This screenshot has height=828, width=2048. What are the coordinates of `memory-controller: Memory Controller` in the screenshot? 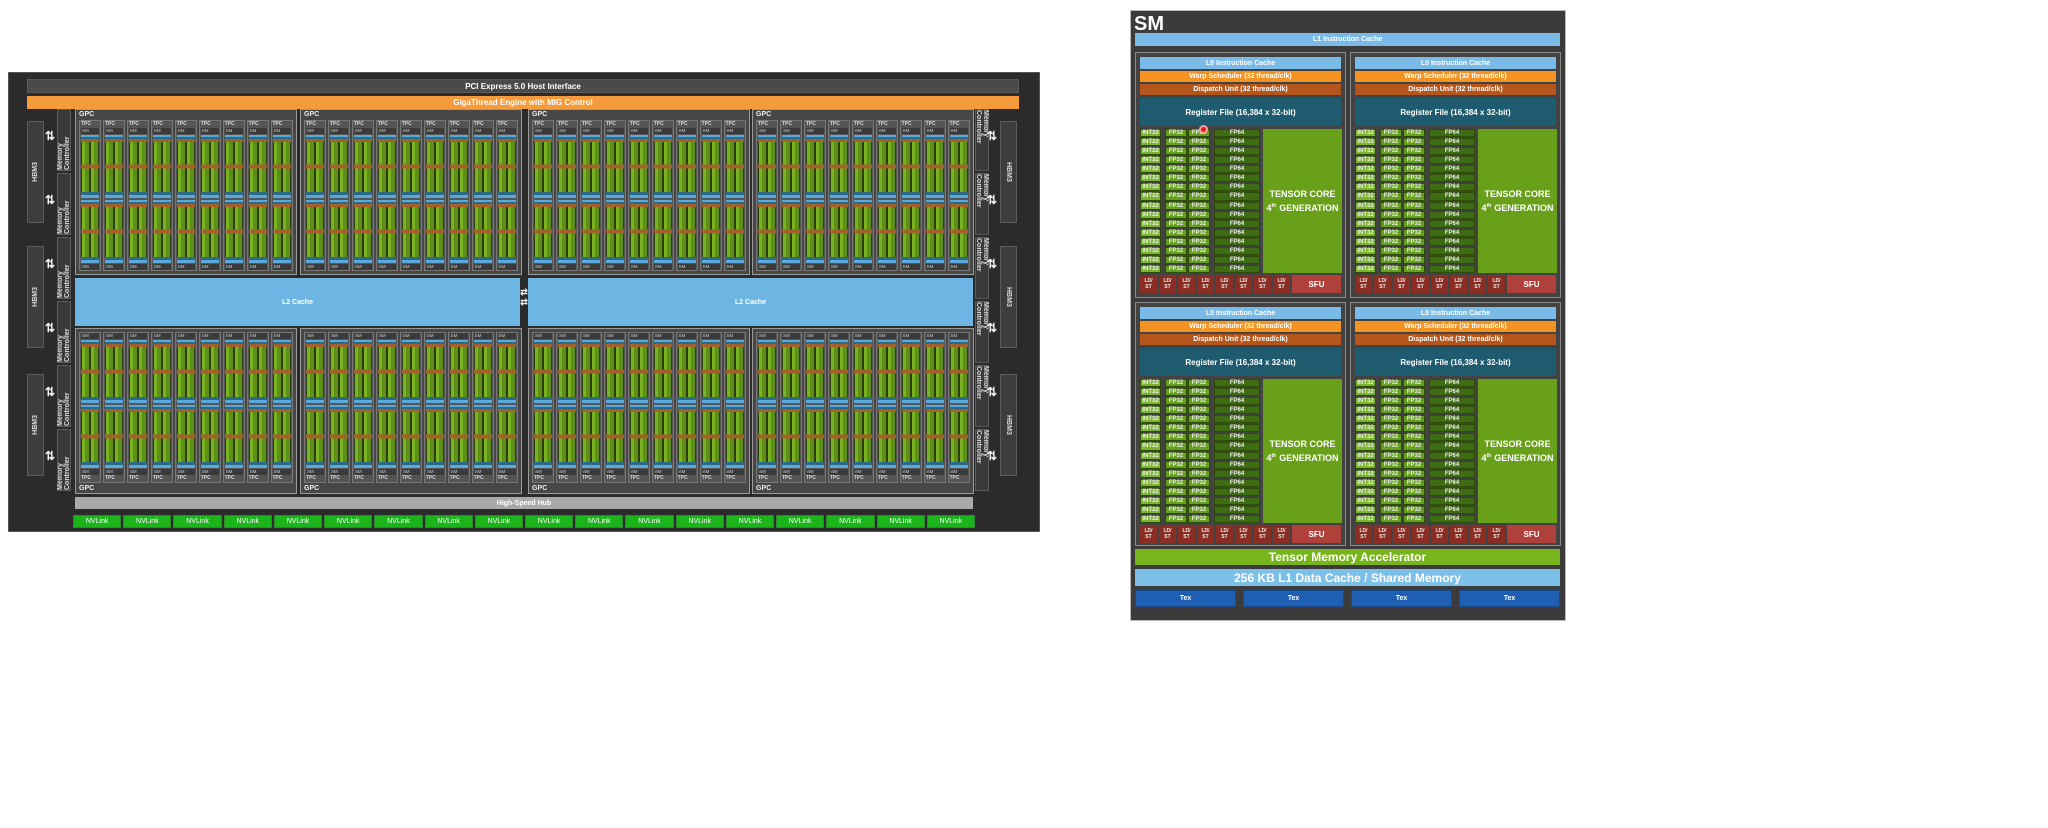 It's located at (64, 460).